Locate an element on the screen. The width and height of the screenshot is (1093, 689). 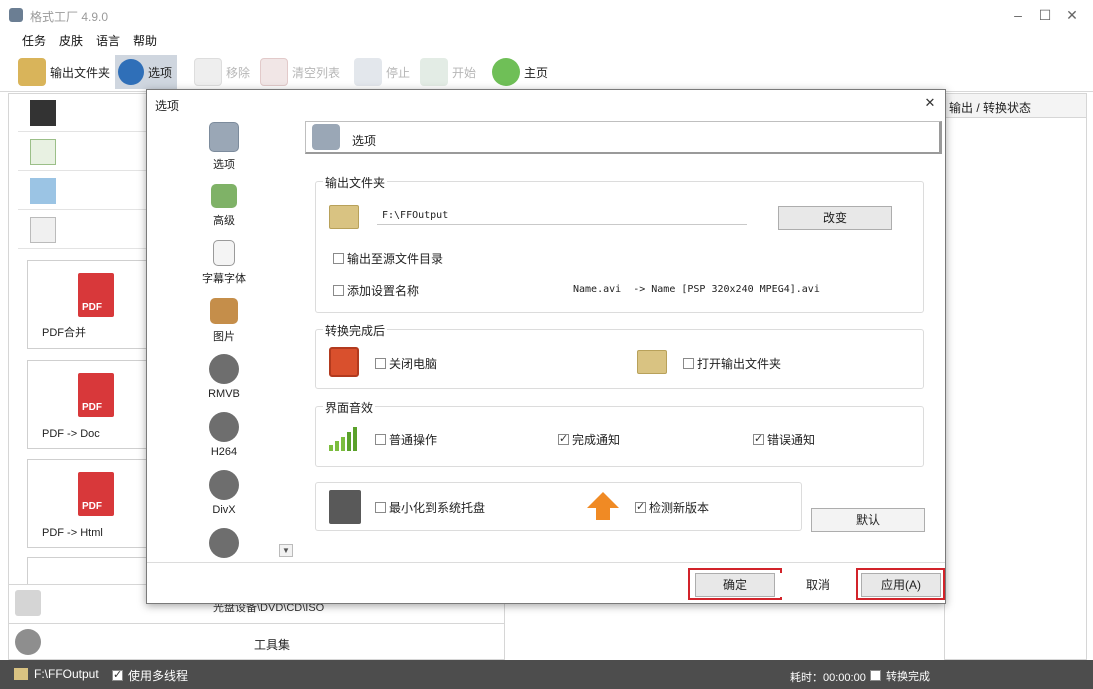
nav-rmvb: RMVB is located at coordinates (224, 377).